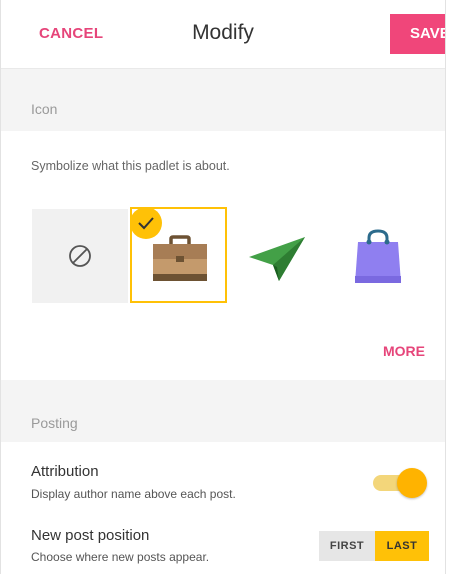  I want to click on selected-check-icon, so click(146, 223).